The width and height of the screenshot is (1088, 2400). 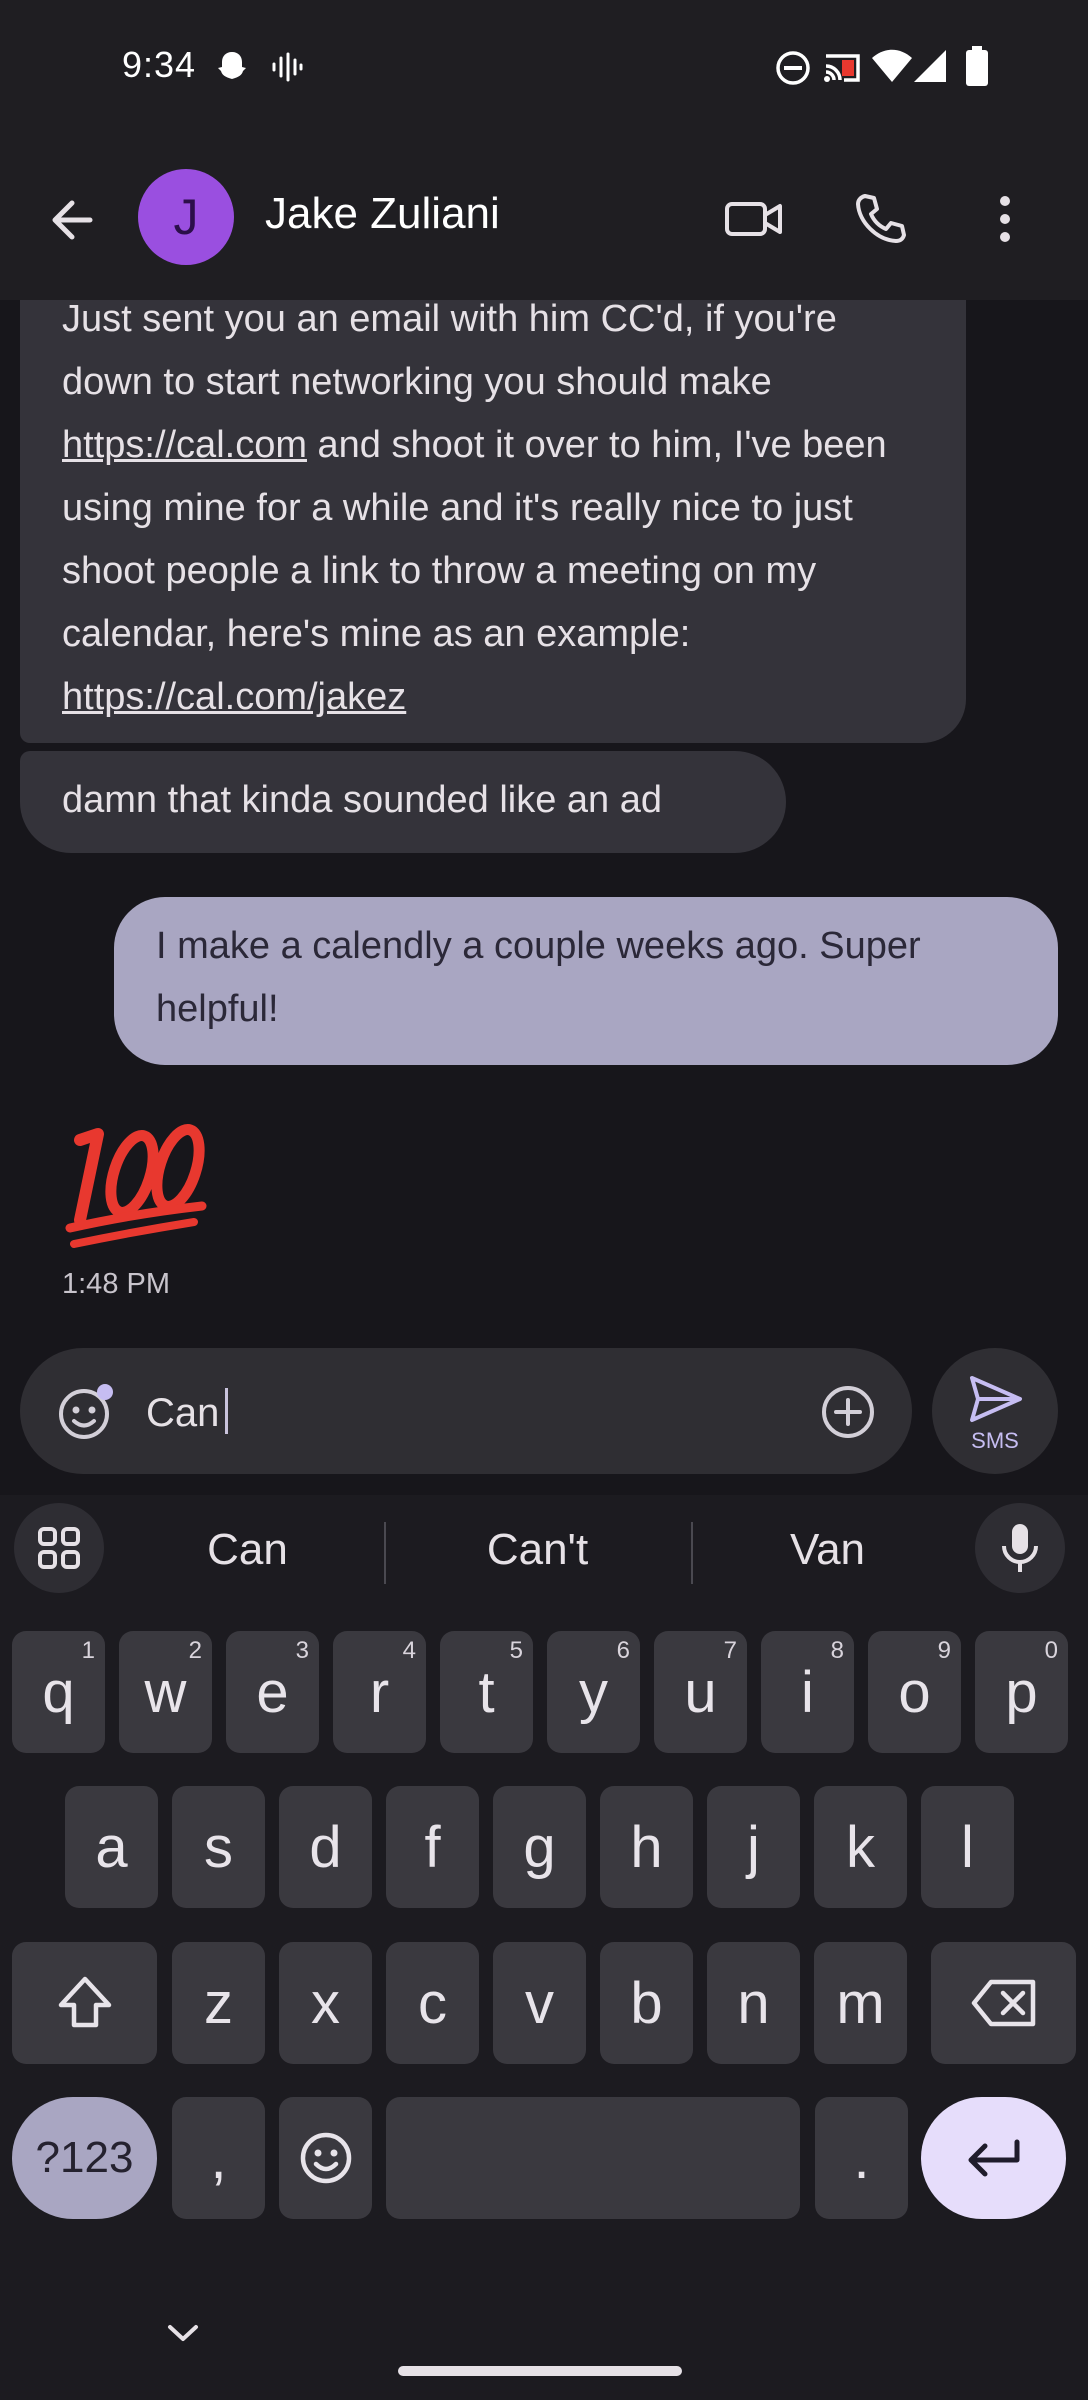 I want to click on send-sms-button: SMS, so click(x=995, y=1411).